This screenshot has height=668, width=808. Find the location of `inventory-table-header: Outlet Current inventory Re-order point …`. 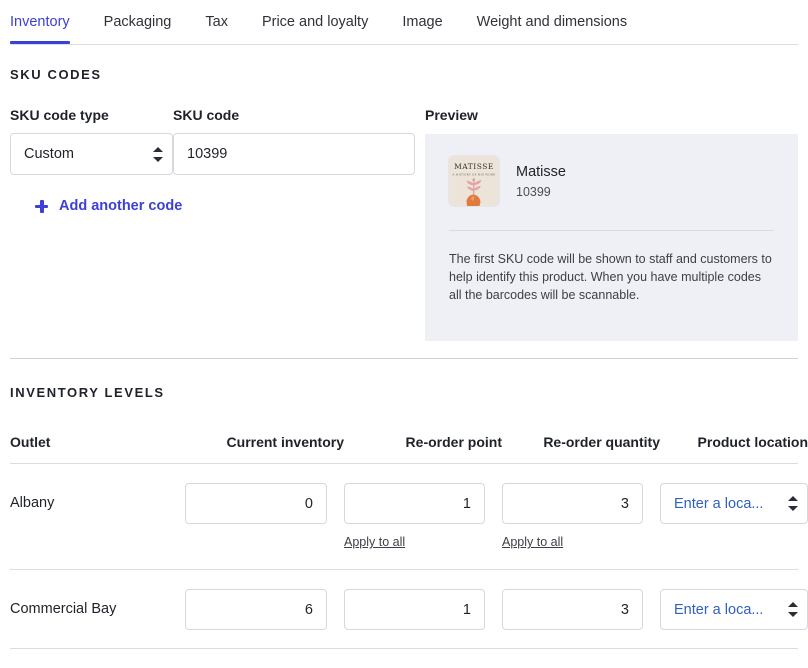

inventory-table-header: Outlet Current inventory Re-order point … is located at coordinates (409, 448).